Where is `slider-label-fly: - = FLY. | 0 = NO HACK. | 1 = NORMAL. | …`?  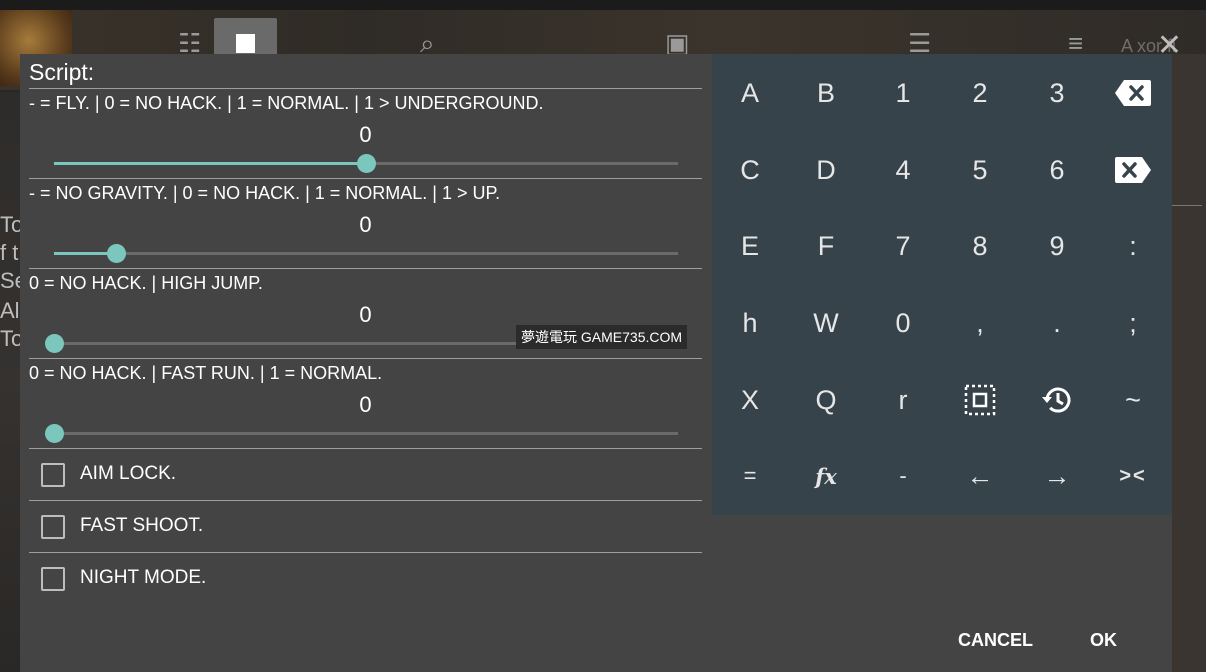
slider-label-fly: - = FLY. | 0 = NO HACK. | 1 = NORMAL. | … is located at coordinates (286, 103).